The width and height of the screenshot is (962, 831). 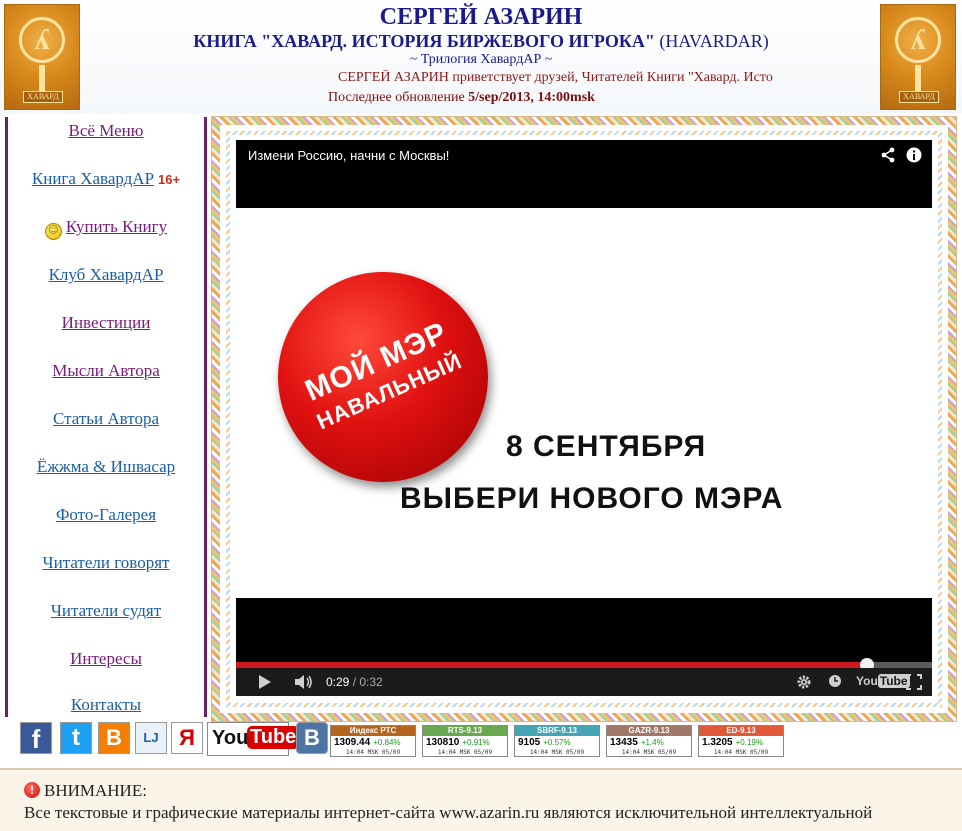 What do you see at coordinates (312, 738) in the screenshot?
I see `vk-icon: B` at bounding box center [312, 738].